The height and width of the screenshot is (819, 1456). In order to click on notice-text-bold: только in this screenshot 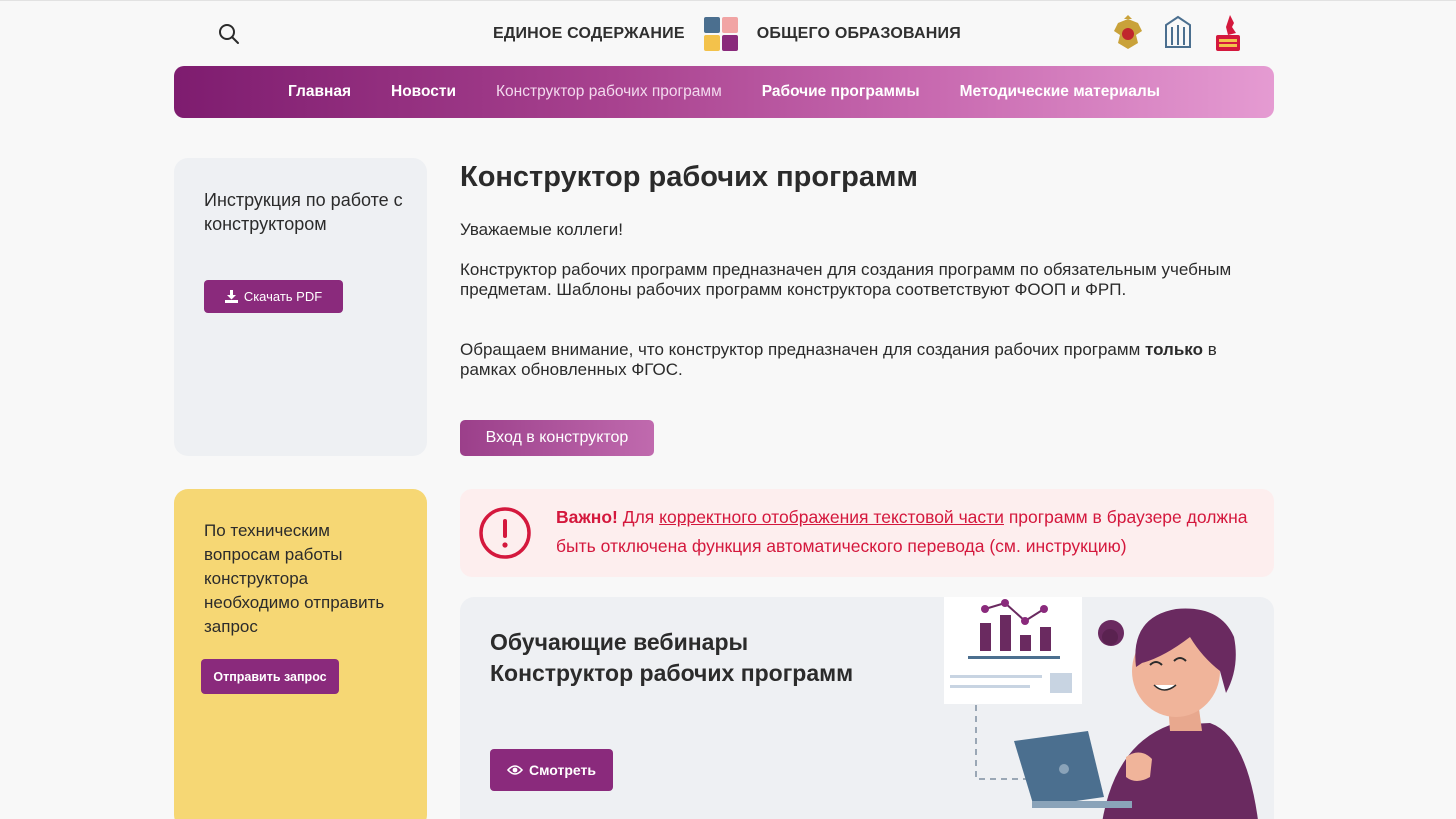, I will do `click(1173, 349)`.